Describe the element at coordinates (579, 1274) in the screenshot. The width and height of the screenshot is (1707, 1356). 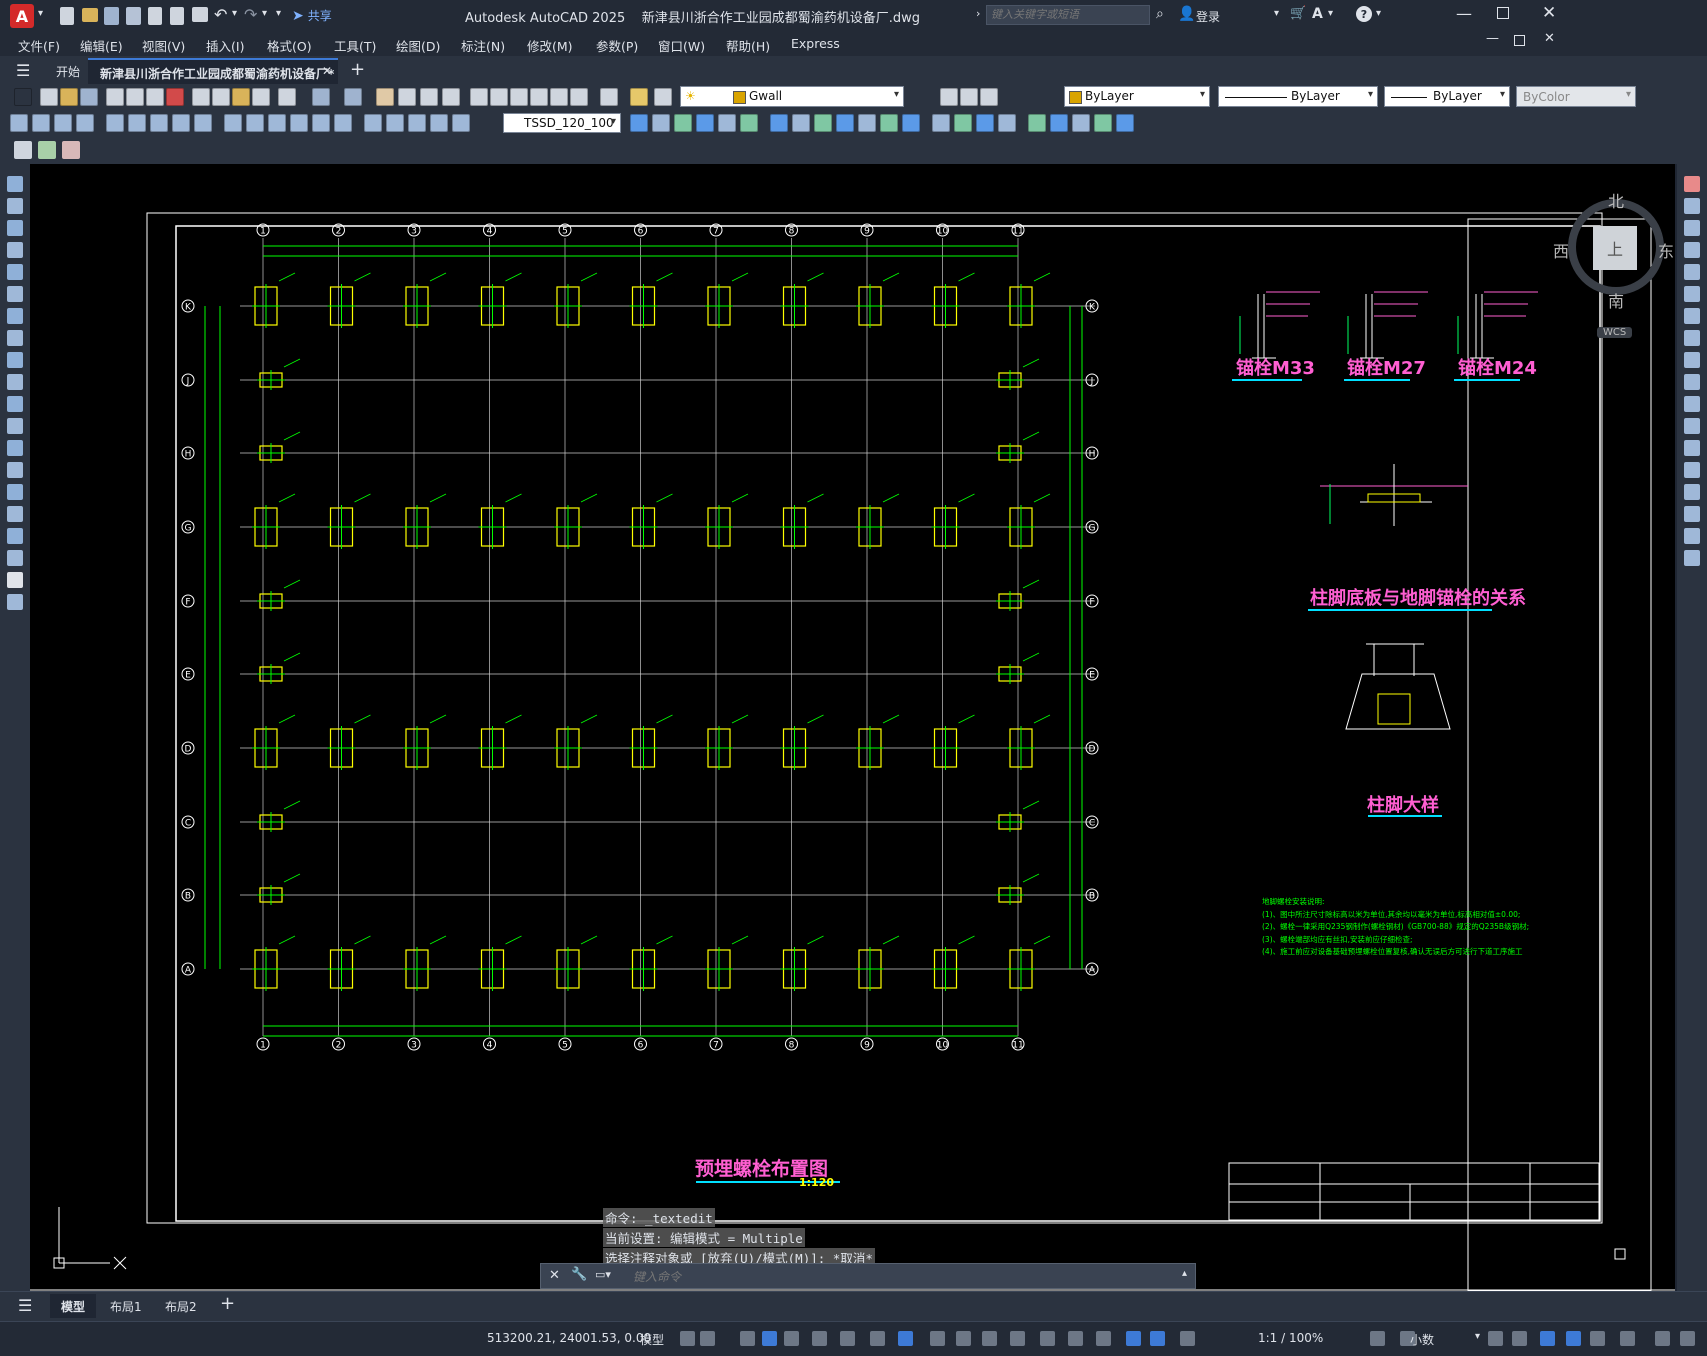
I see `wrench-icon: 🔧` at that location.